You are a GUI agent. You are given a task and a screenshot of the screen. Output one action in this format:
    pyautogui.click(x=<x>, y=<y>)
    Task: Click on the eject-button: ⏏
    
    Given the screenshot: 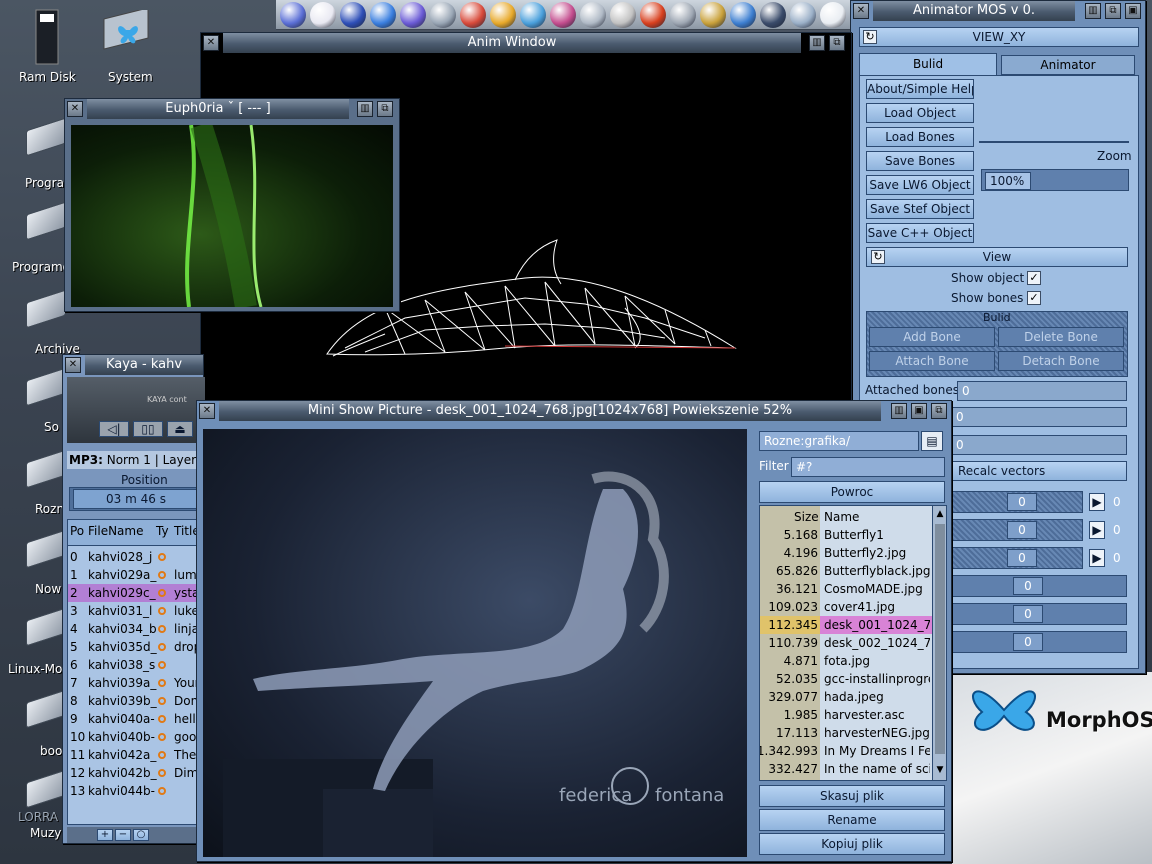 What is the action you would take?
    pyautogui.click(x=180, y=429)
    